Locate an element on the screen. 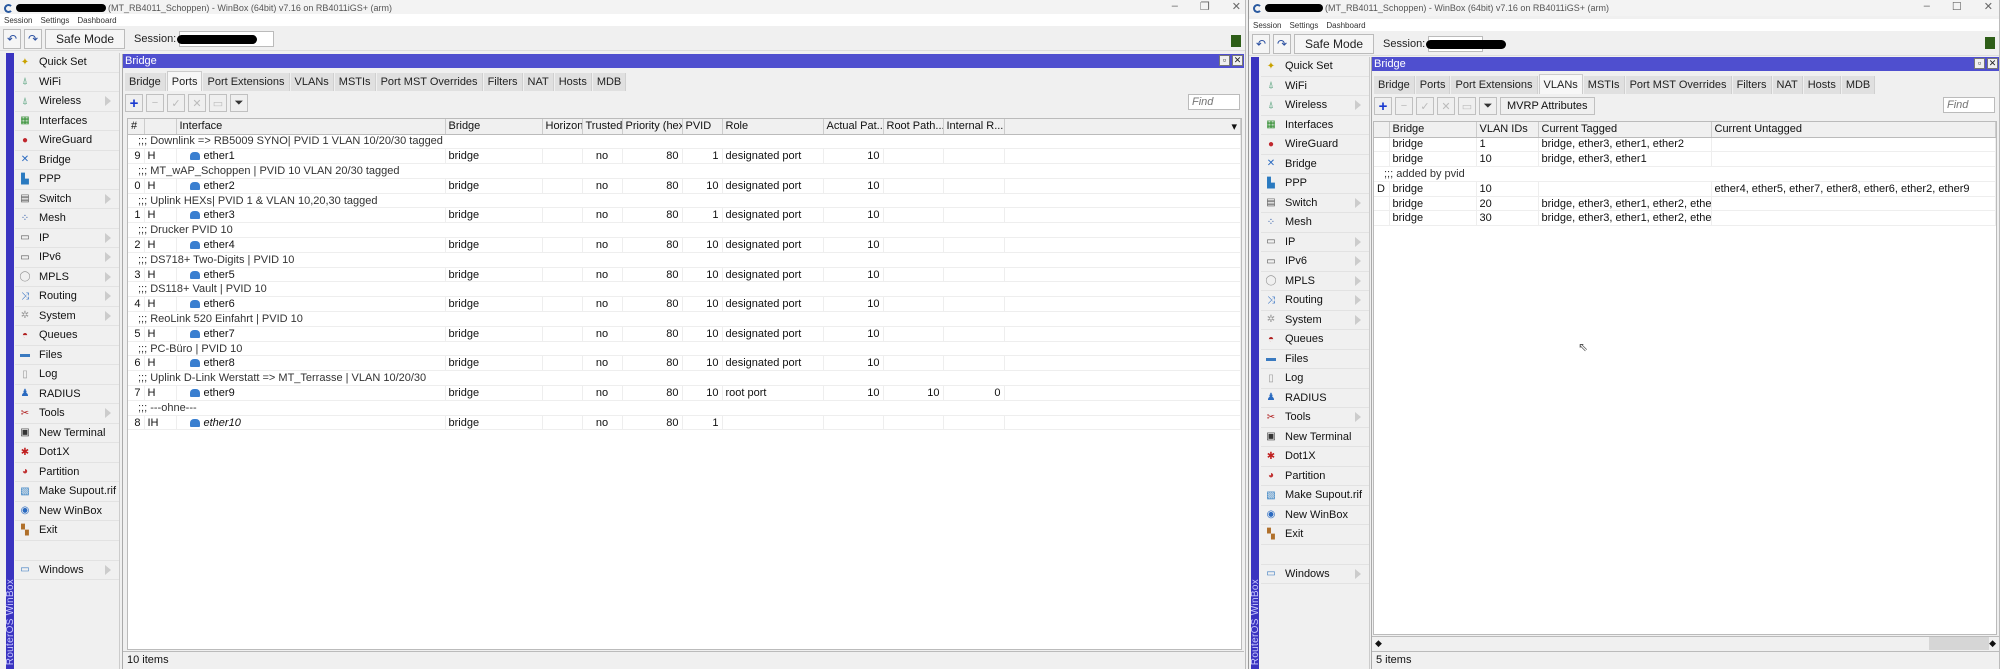 This screenshot has height=669, width=2000. remove-button: − is located at coordinates (1404, 106).